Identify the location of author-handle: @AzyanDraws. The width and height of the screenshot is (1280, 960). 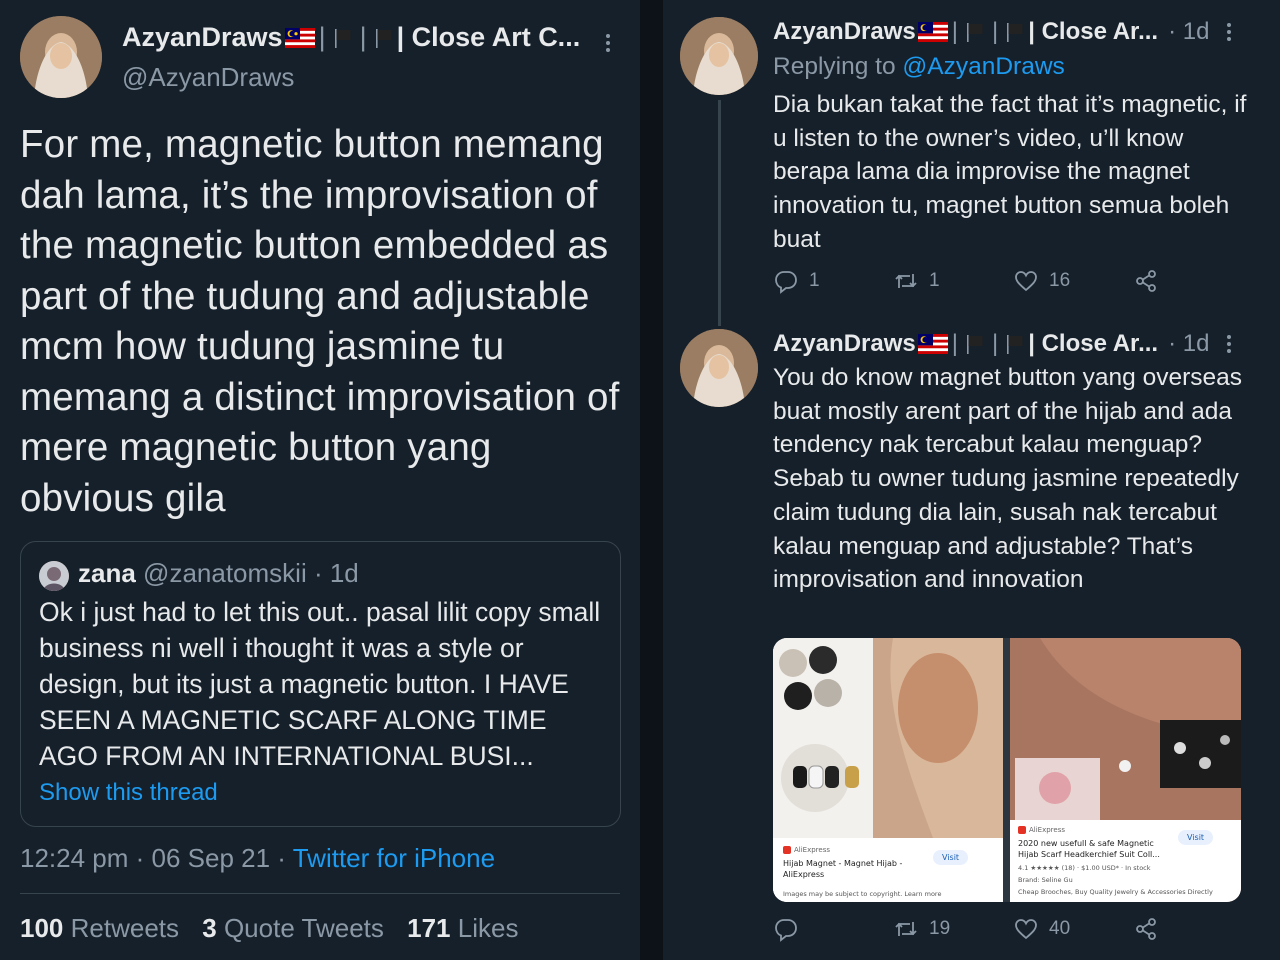
(208, 77).